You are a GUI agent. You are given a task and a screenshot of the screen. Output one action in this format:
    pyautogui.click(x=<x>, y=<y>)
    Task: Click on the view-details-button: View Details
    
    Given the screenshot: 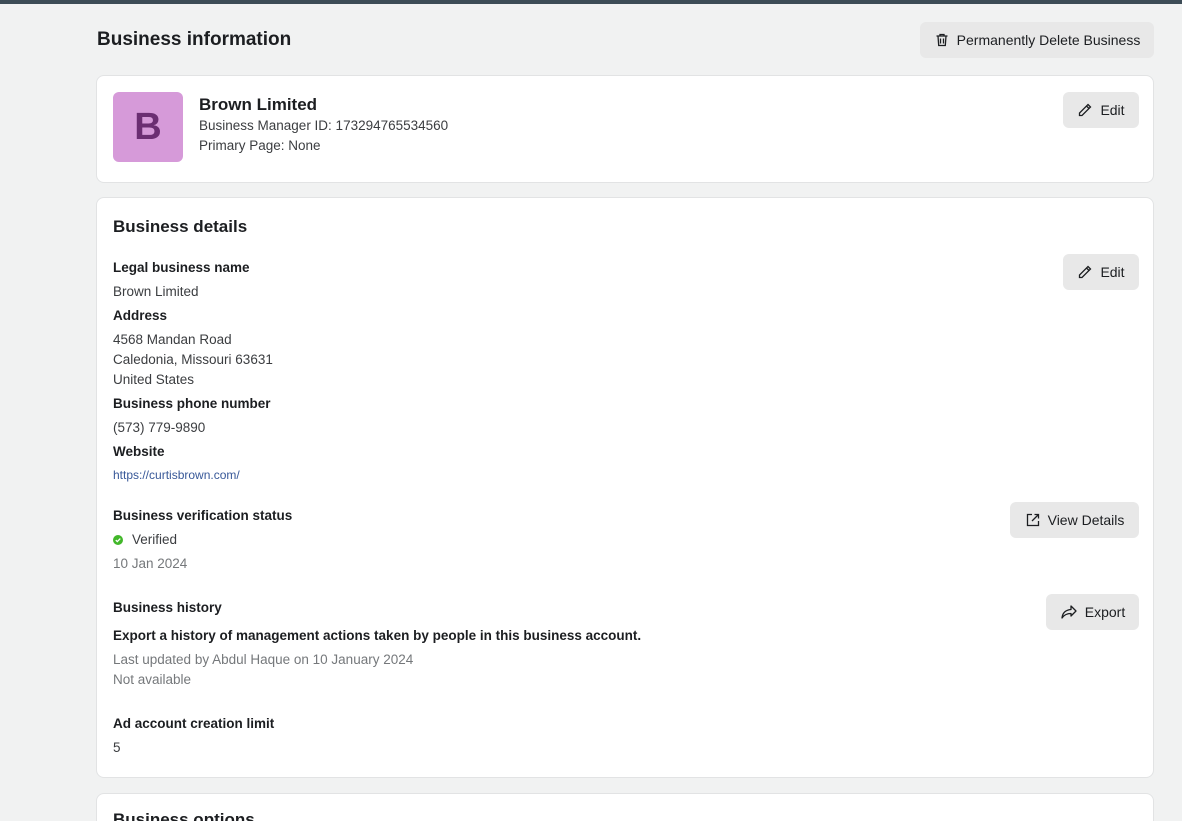 What is the action you would take?
    pyautogui.click(x=1074, y=520)
    